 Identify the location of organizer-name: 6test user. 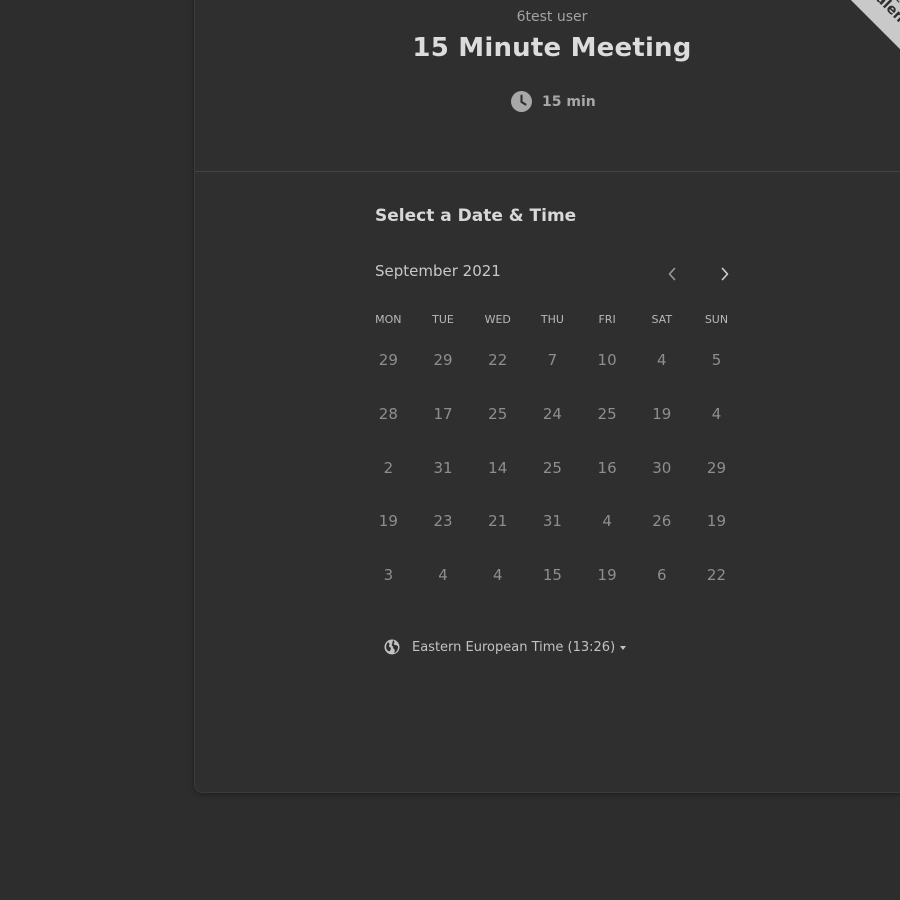
(552, 17).